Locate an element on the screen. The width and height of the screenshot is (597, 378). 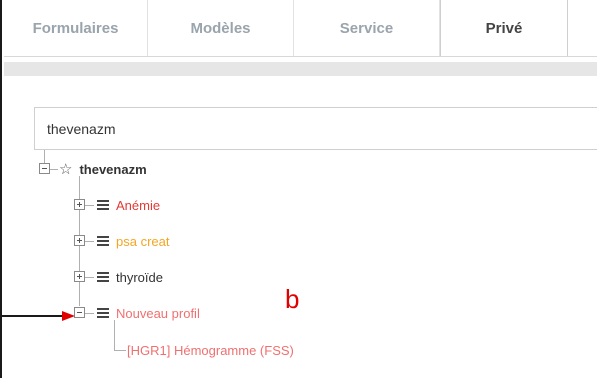
tab-modeles: Modèles is located at coordinates (221, 28).